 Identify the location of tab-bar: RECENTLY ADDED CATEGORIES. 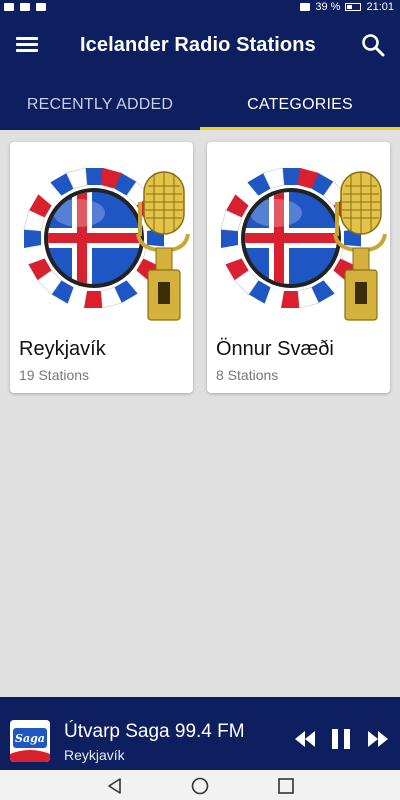
(200, 105).